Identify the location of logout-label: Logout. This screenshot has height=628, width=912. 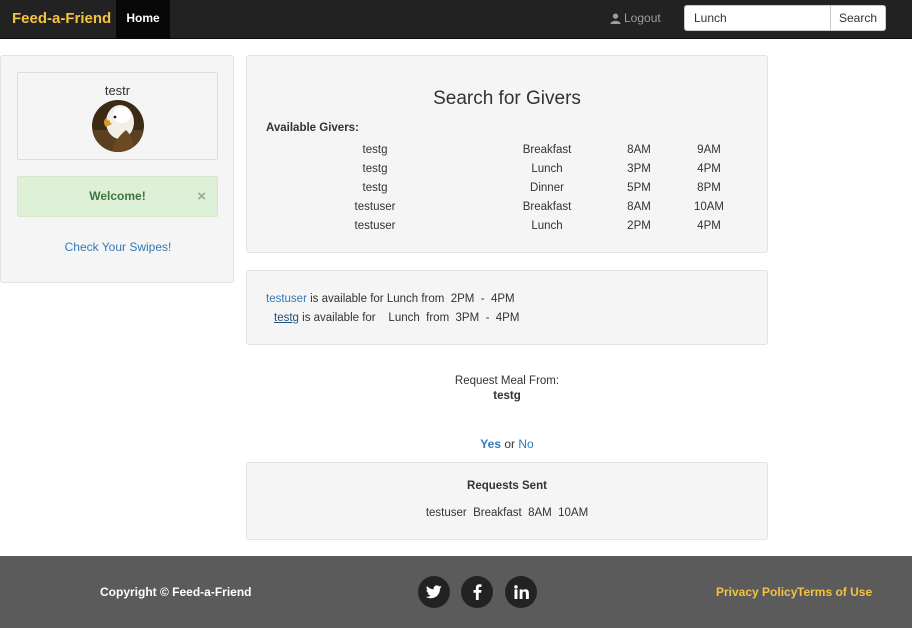
(642, 18).